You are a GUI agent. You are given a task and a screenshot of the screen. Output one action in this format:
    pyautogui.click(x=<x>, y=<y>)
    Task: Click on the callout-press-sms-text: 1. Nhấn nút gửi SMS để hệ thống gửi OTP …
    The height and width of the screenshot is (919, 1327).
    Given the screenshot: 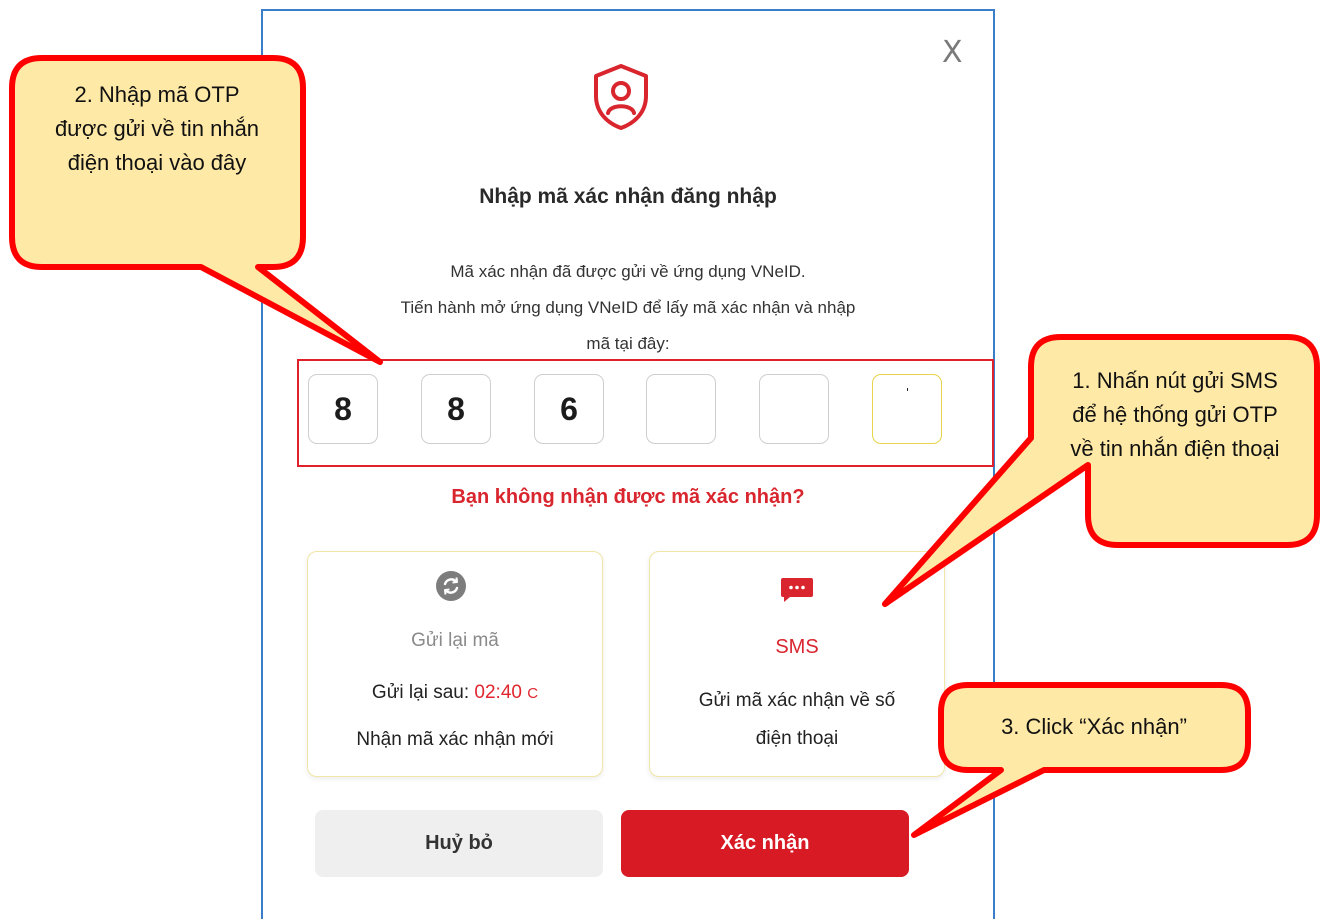 What is the action you would take?
    pyautogui.click(x=1175, y=414)
    